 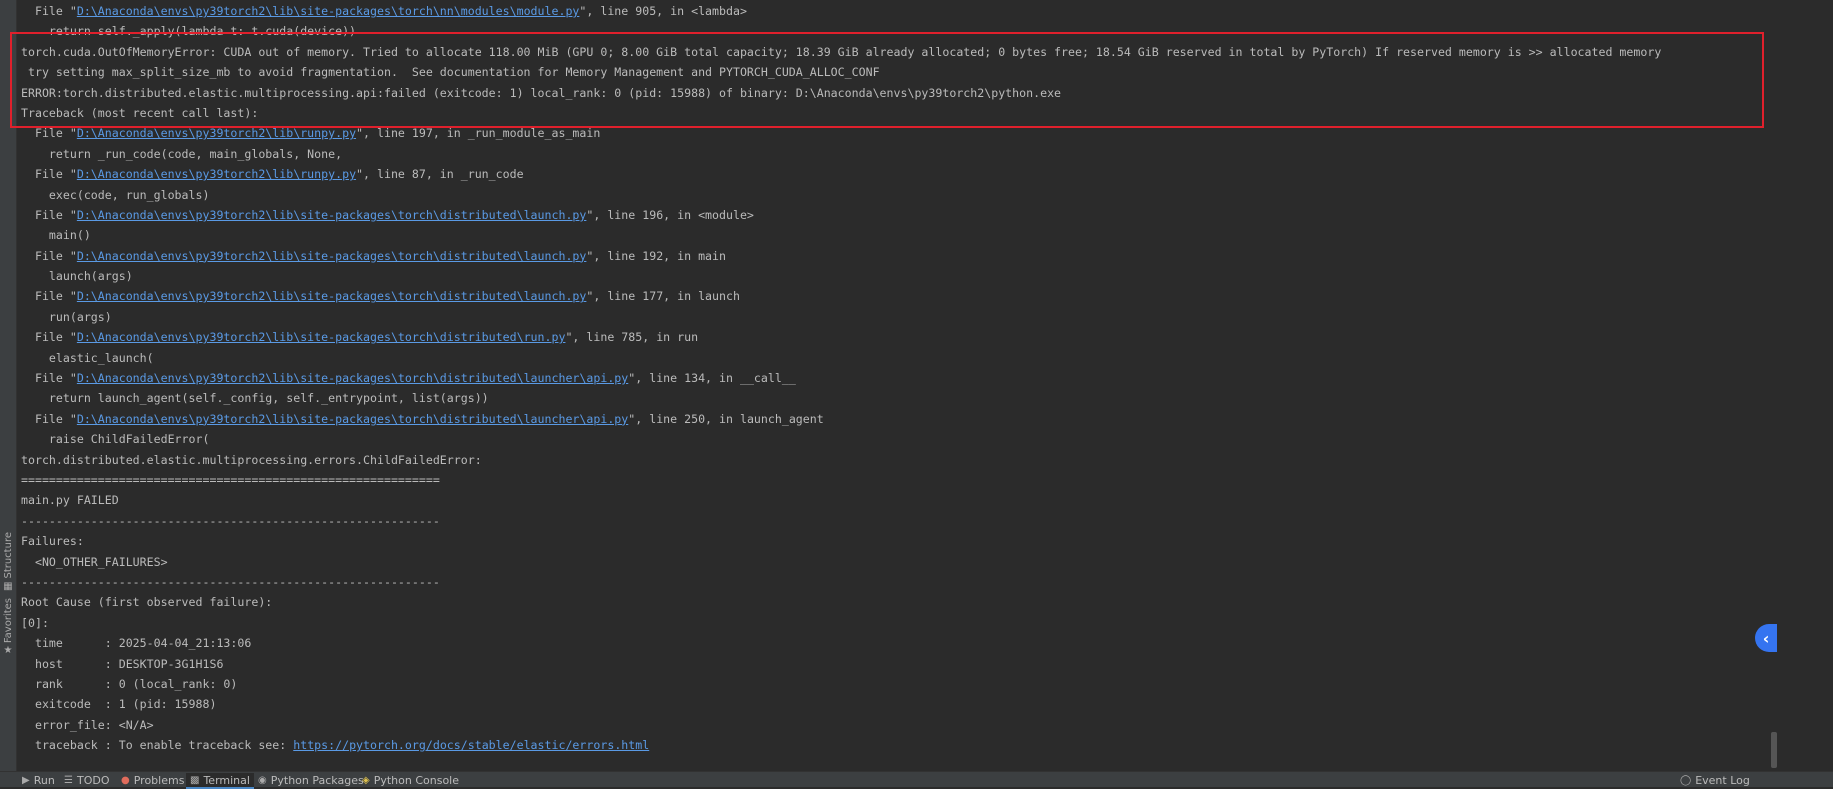 I want to click on left-tool-strip: Structure ▦ Favorites ★, so click(x=8, y=393).